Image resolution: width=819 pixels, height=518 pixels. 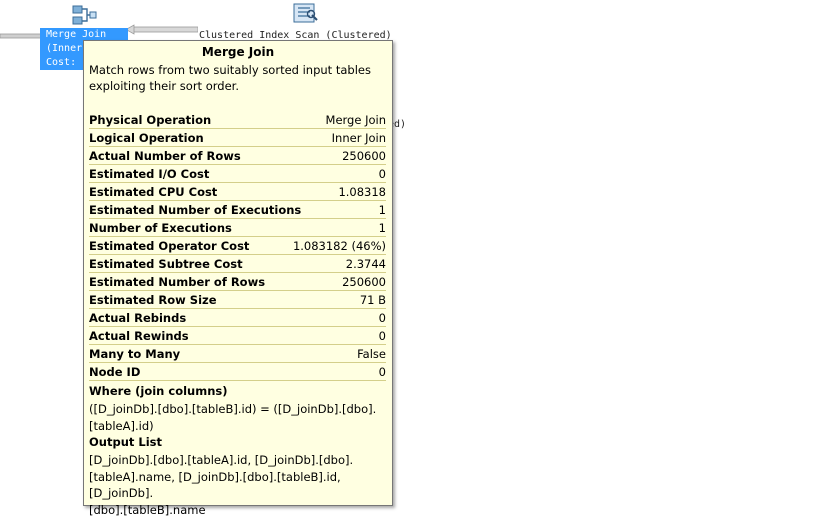 I want to click on property-row: Estimated Subtree Cost 2.3744, so click(x=237, y=264).